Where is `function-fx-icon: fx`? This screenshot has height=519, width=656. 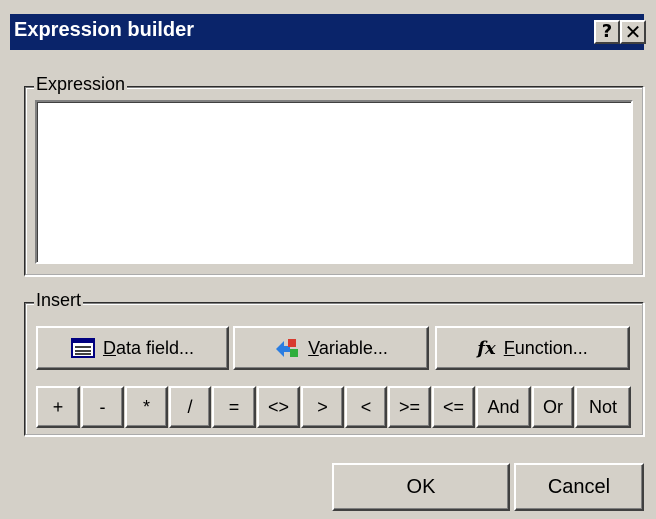 function-fx-icon: fx is located at coordinates (486, 348).